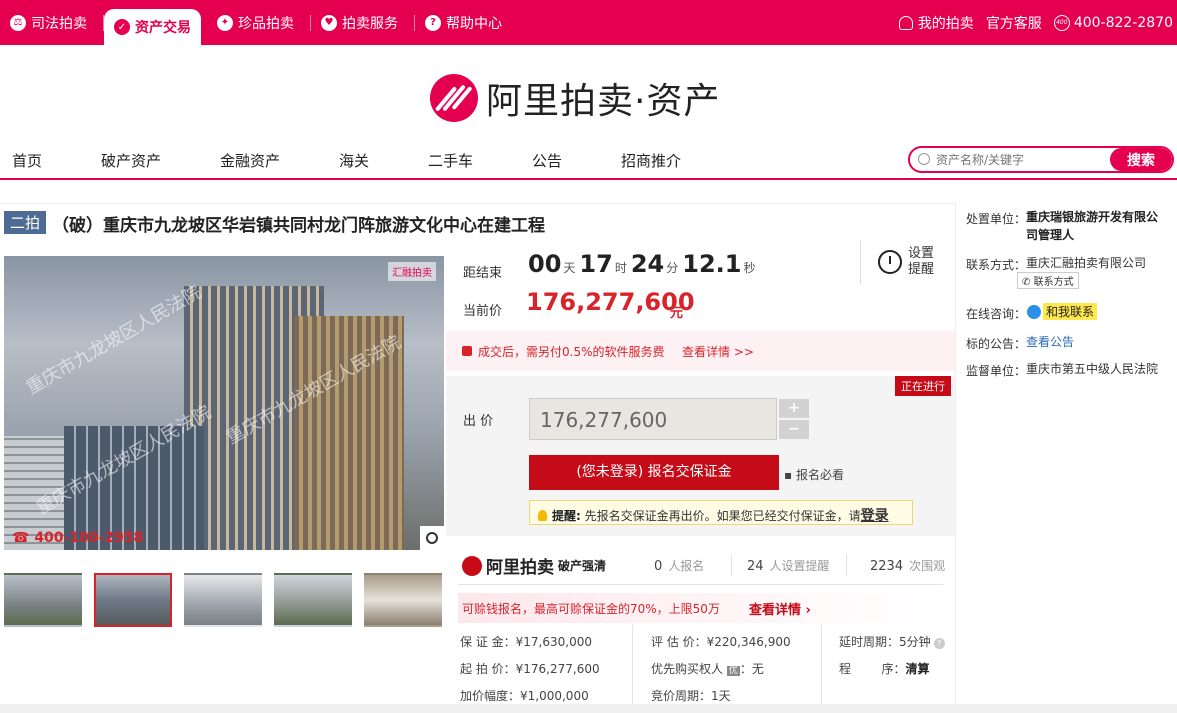  I want to click on nav-investment: 招商推介, so click(651, 160).